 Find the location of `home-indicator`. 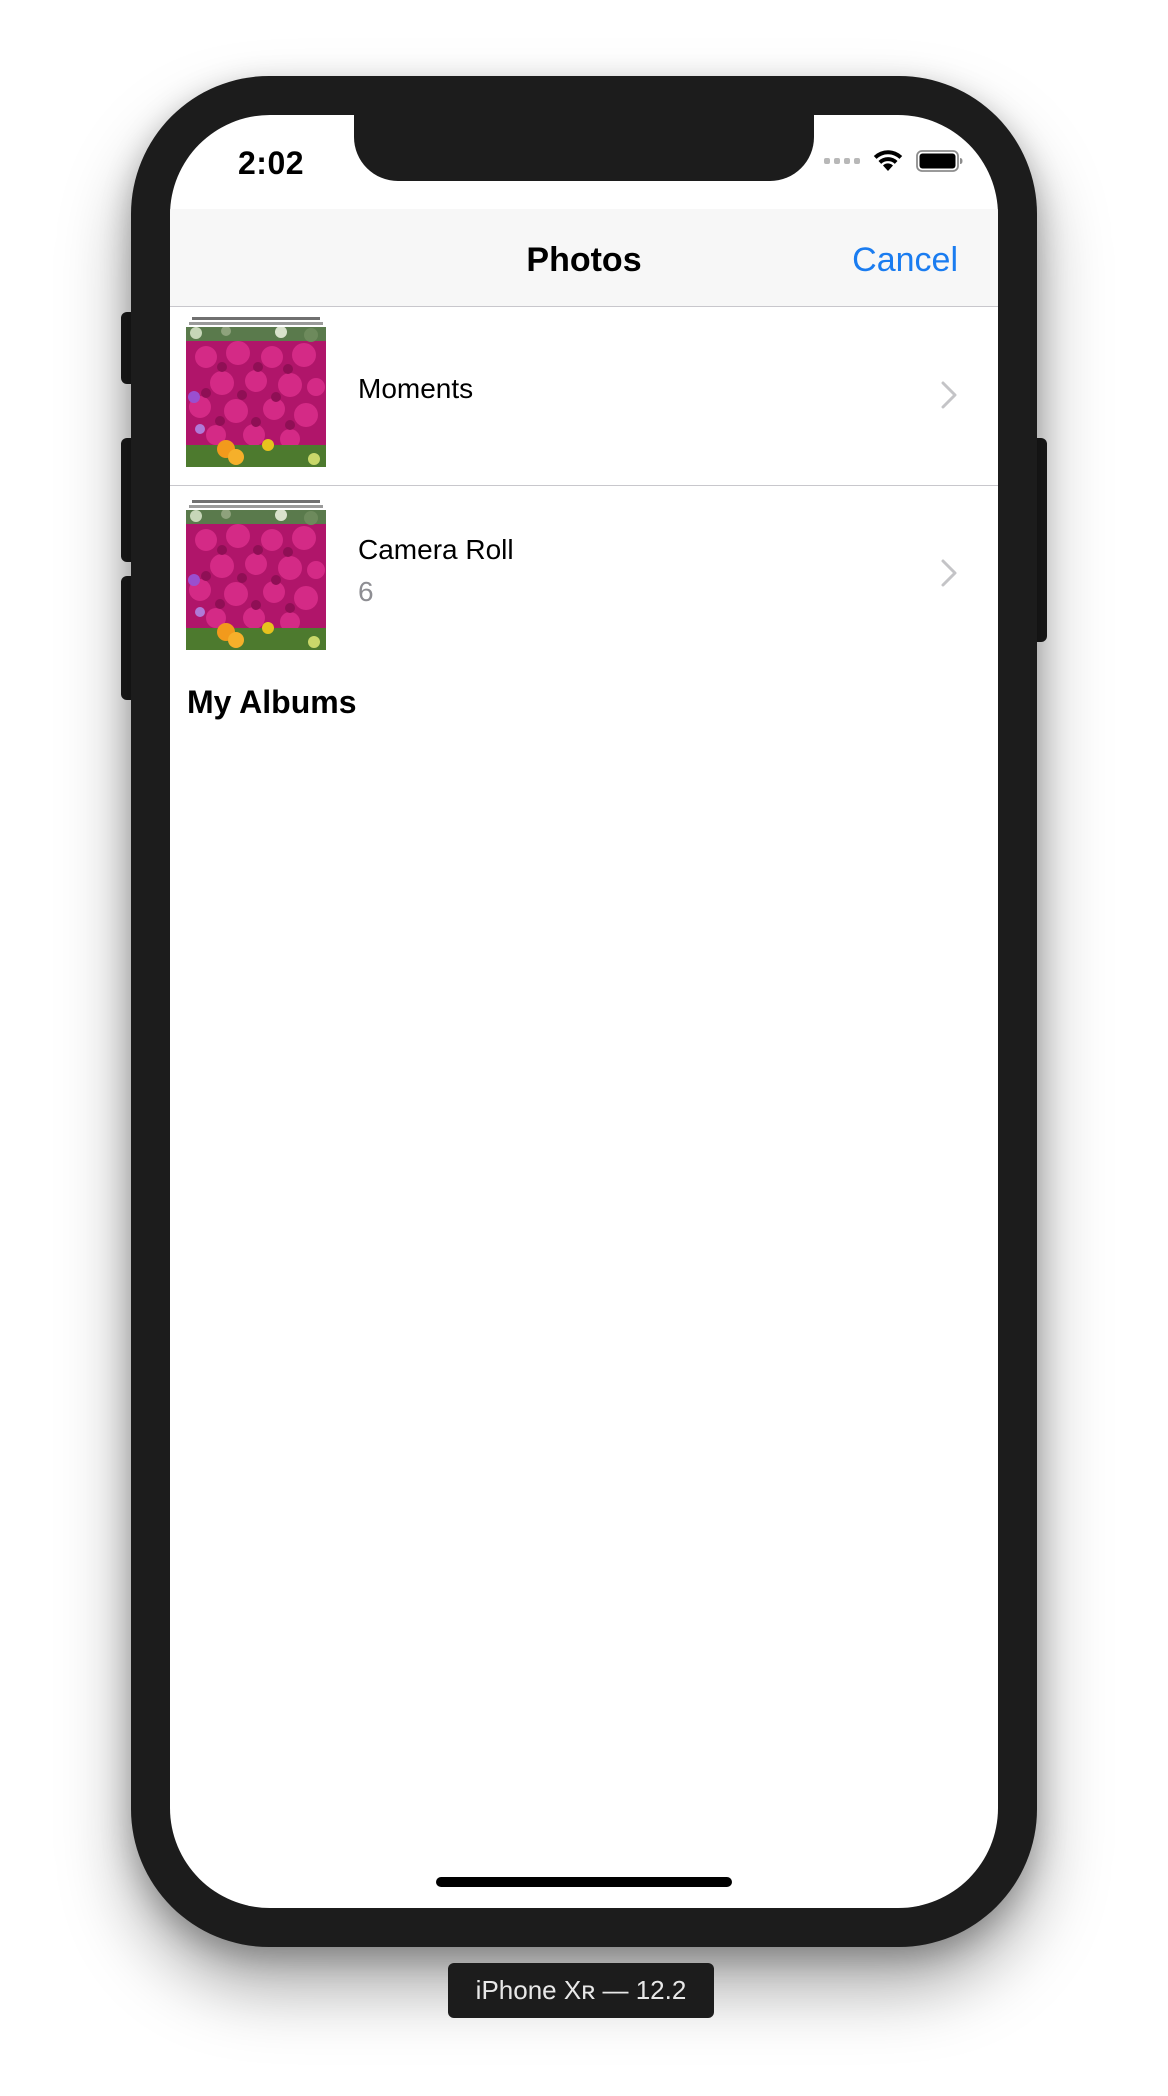

home-indicator is located at coordinates (584, 1882).